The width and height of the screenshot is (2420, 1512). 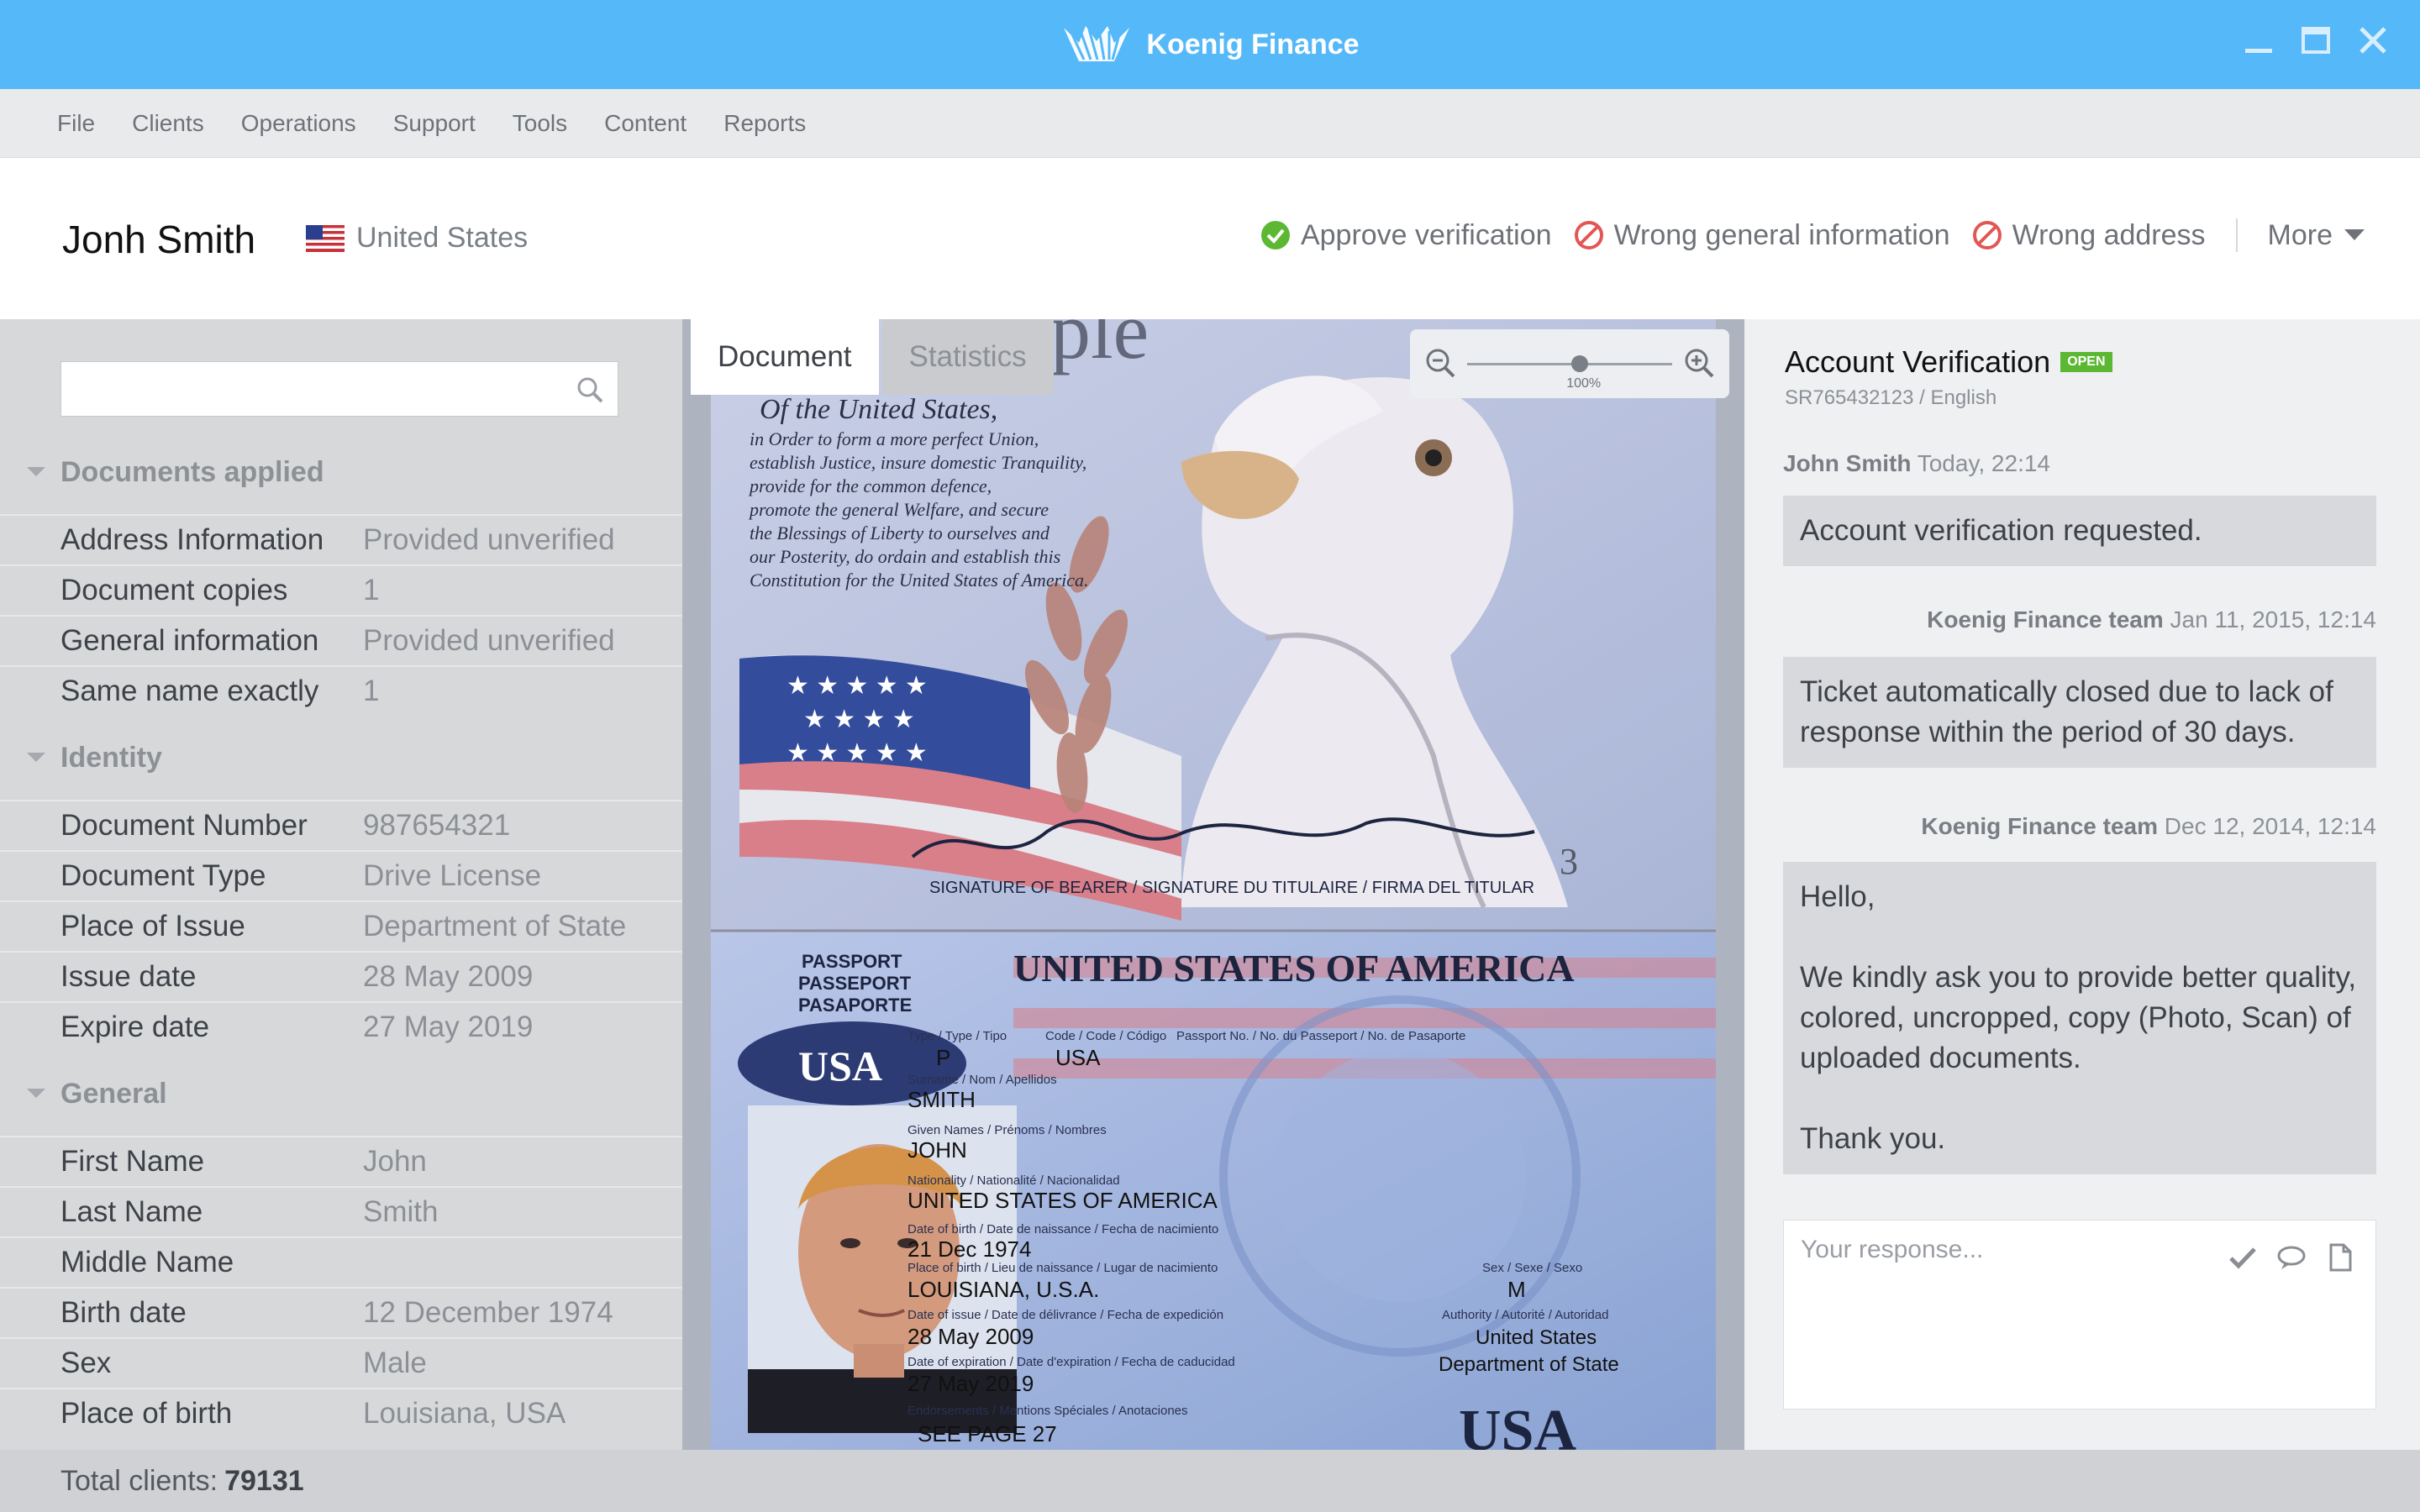 What do you see at coordinates (174, 590) in the screenshot?
I see `field-label: Document copies` at bounding box center [174, 590].